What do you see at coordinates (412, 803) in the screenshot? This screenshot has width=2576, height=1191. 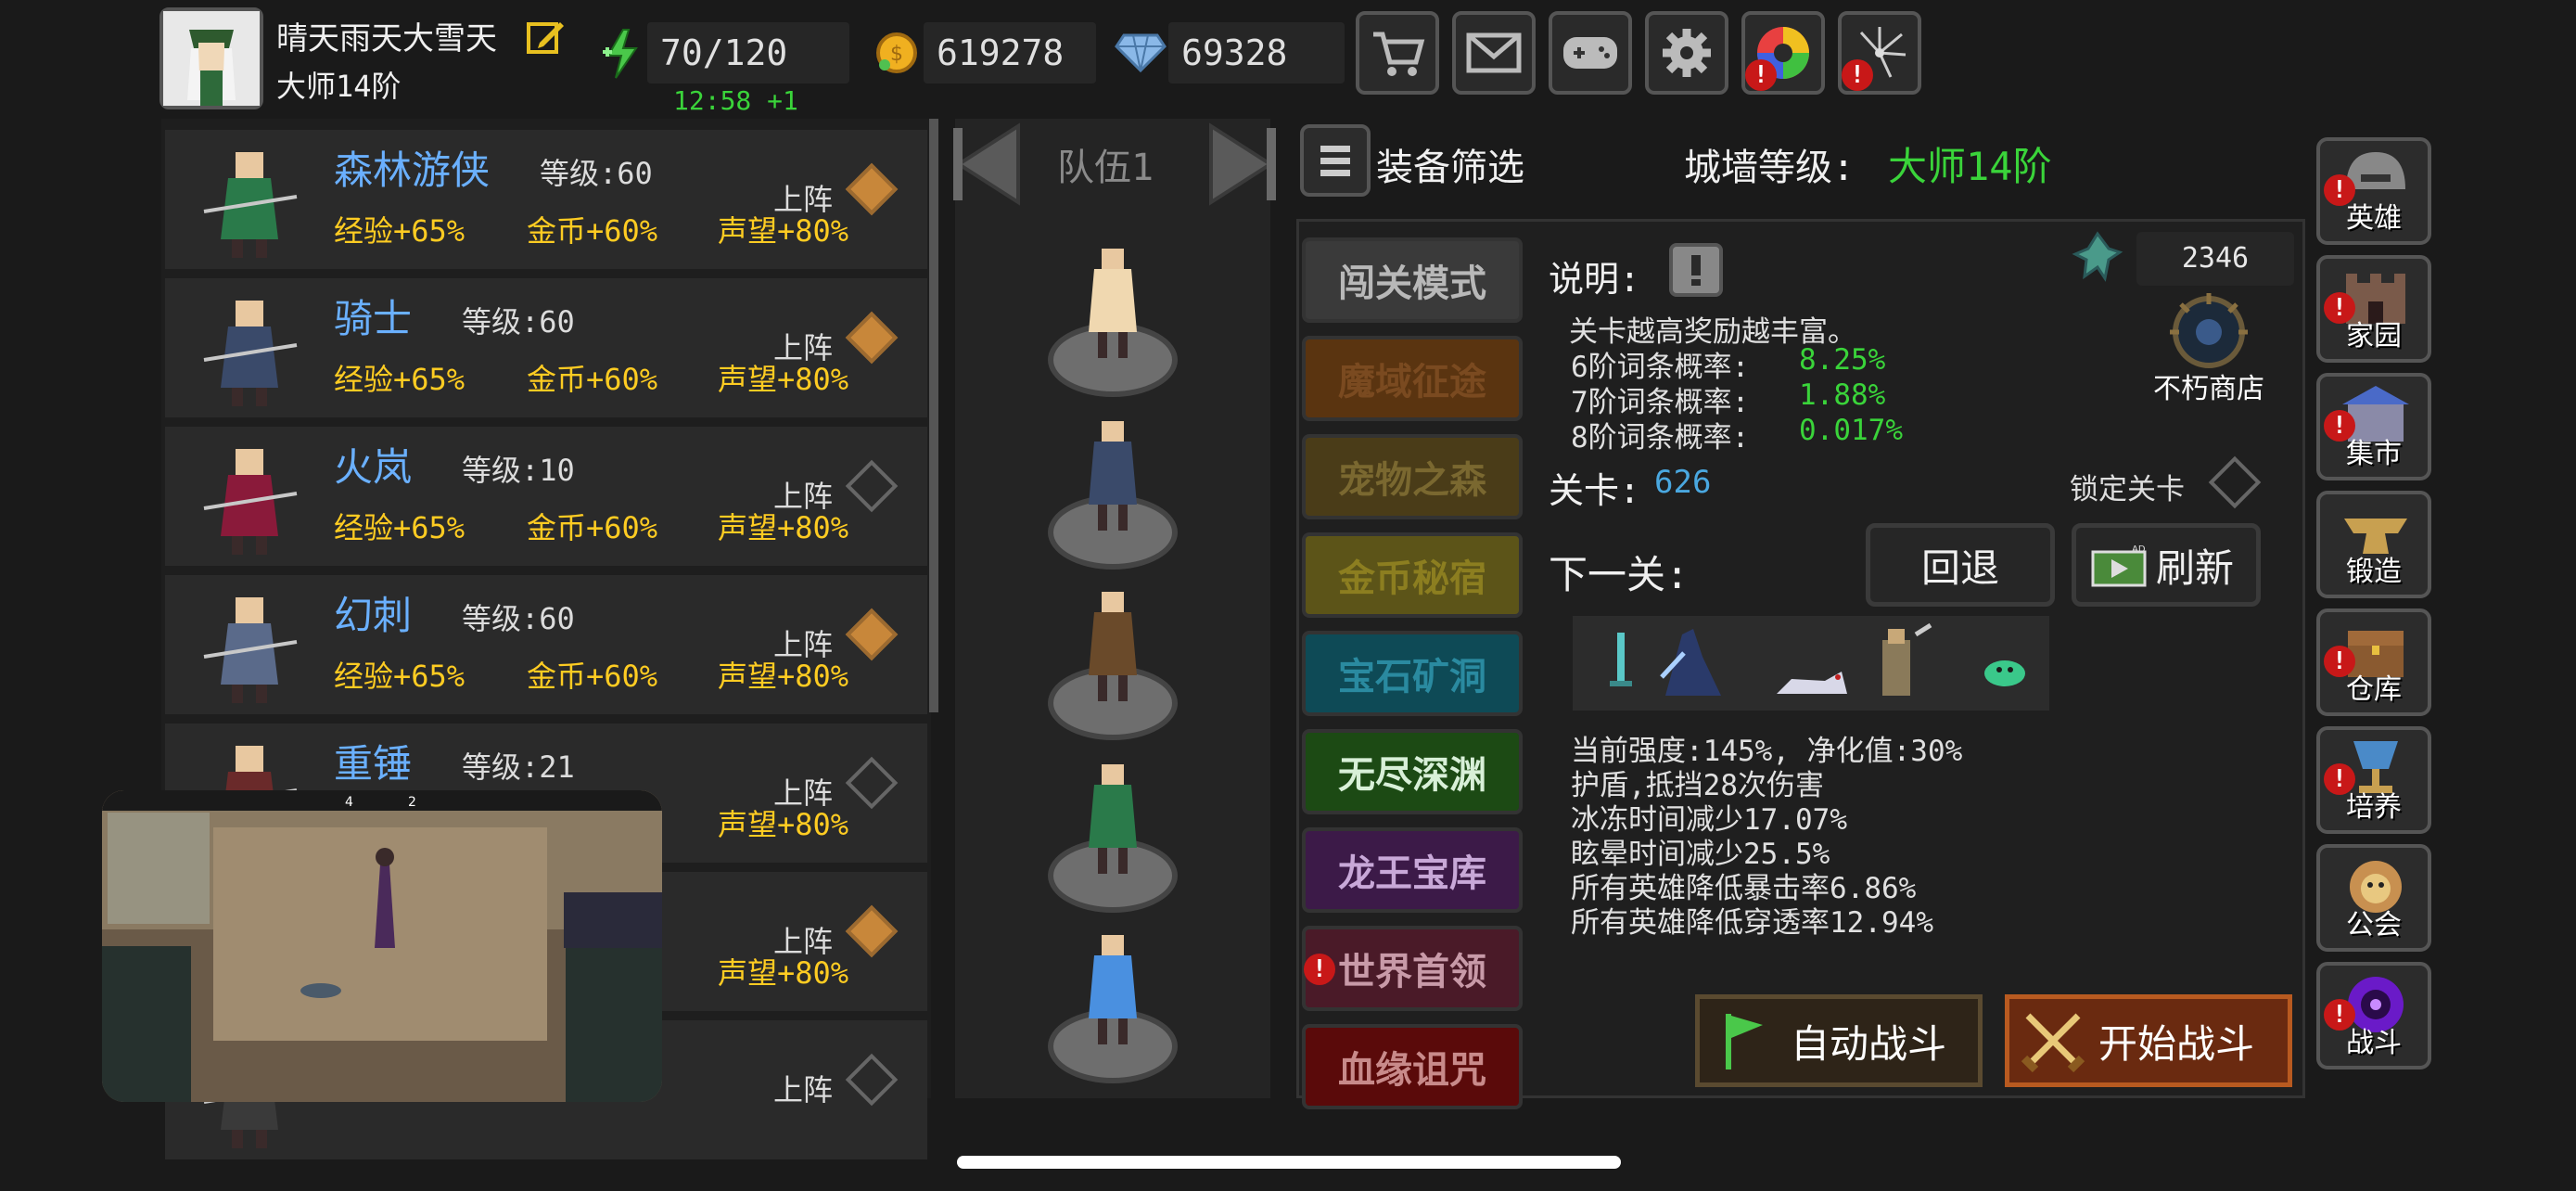 I see `pip-score-right: 2` at bounding box center [412, 803].